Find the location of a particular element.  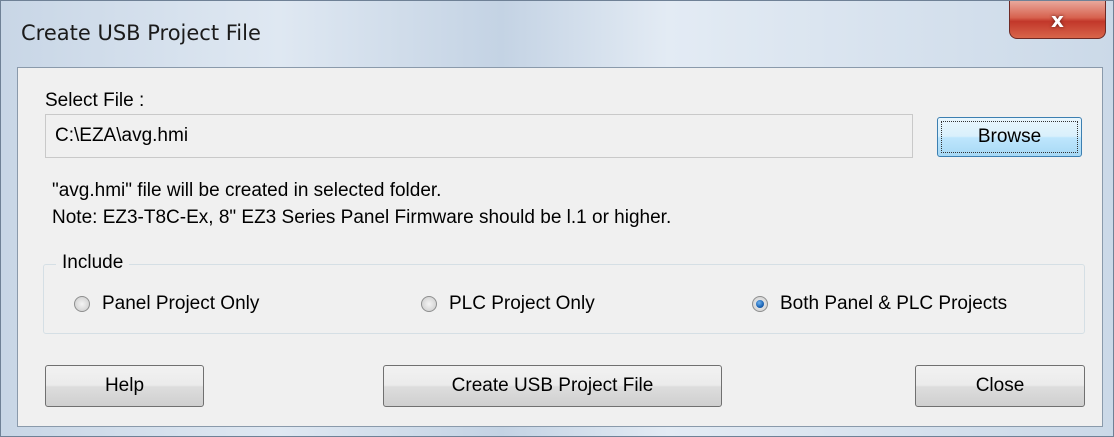

create-button-label: Create USB Project File is located at coordinates (552, 385).